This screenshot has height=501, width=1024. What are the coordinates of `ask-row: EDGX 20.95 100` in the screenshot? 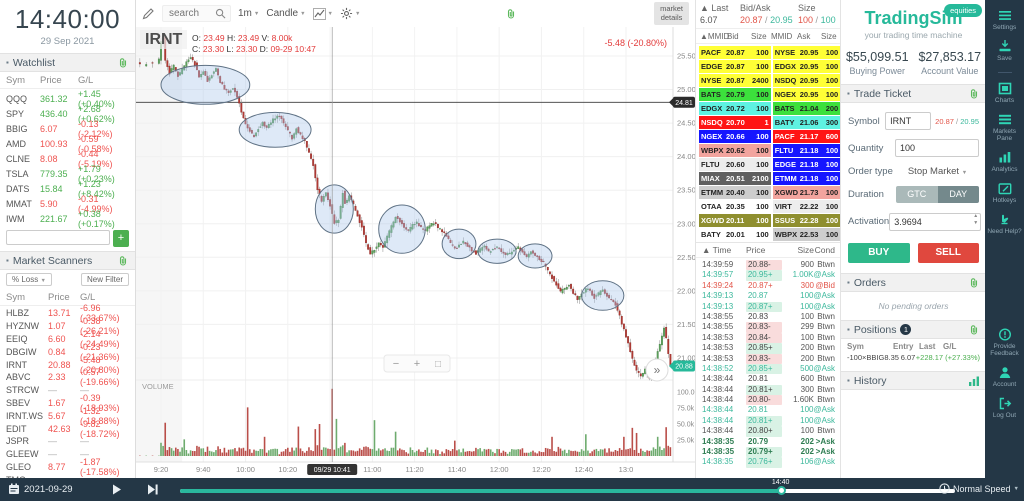 It's located at (806, 66).